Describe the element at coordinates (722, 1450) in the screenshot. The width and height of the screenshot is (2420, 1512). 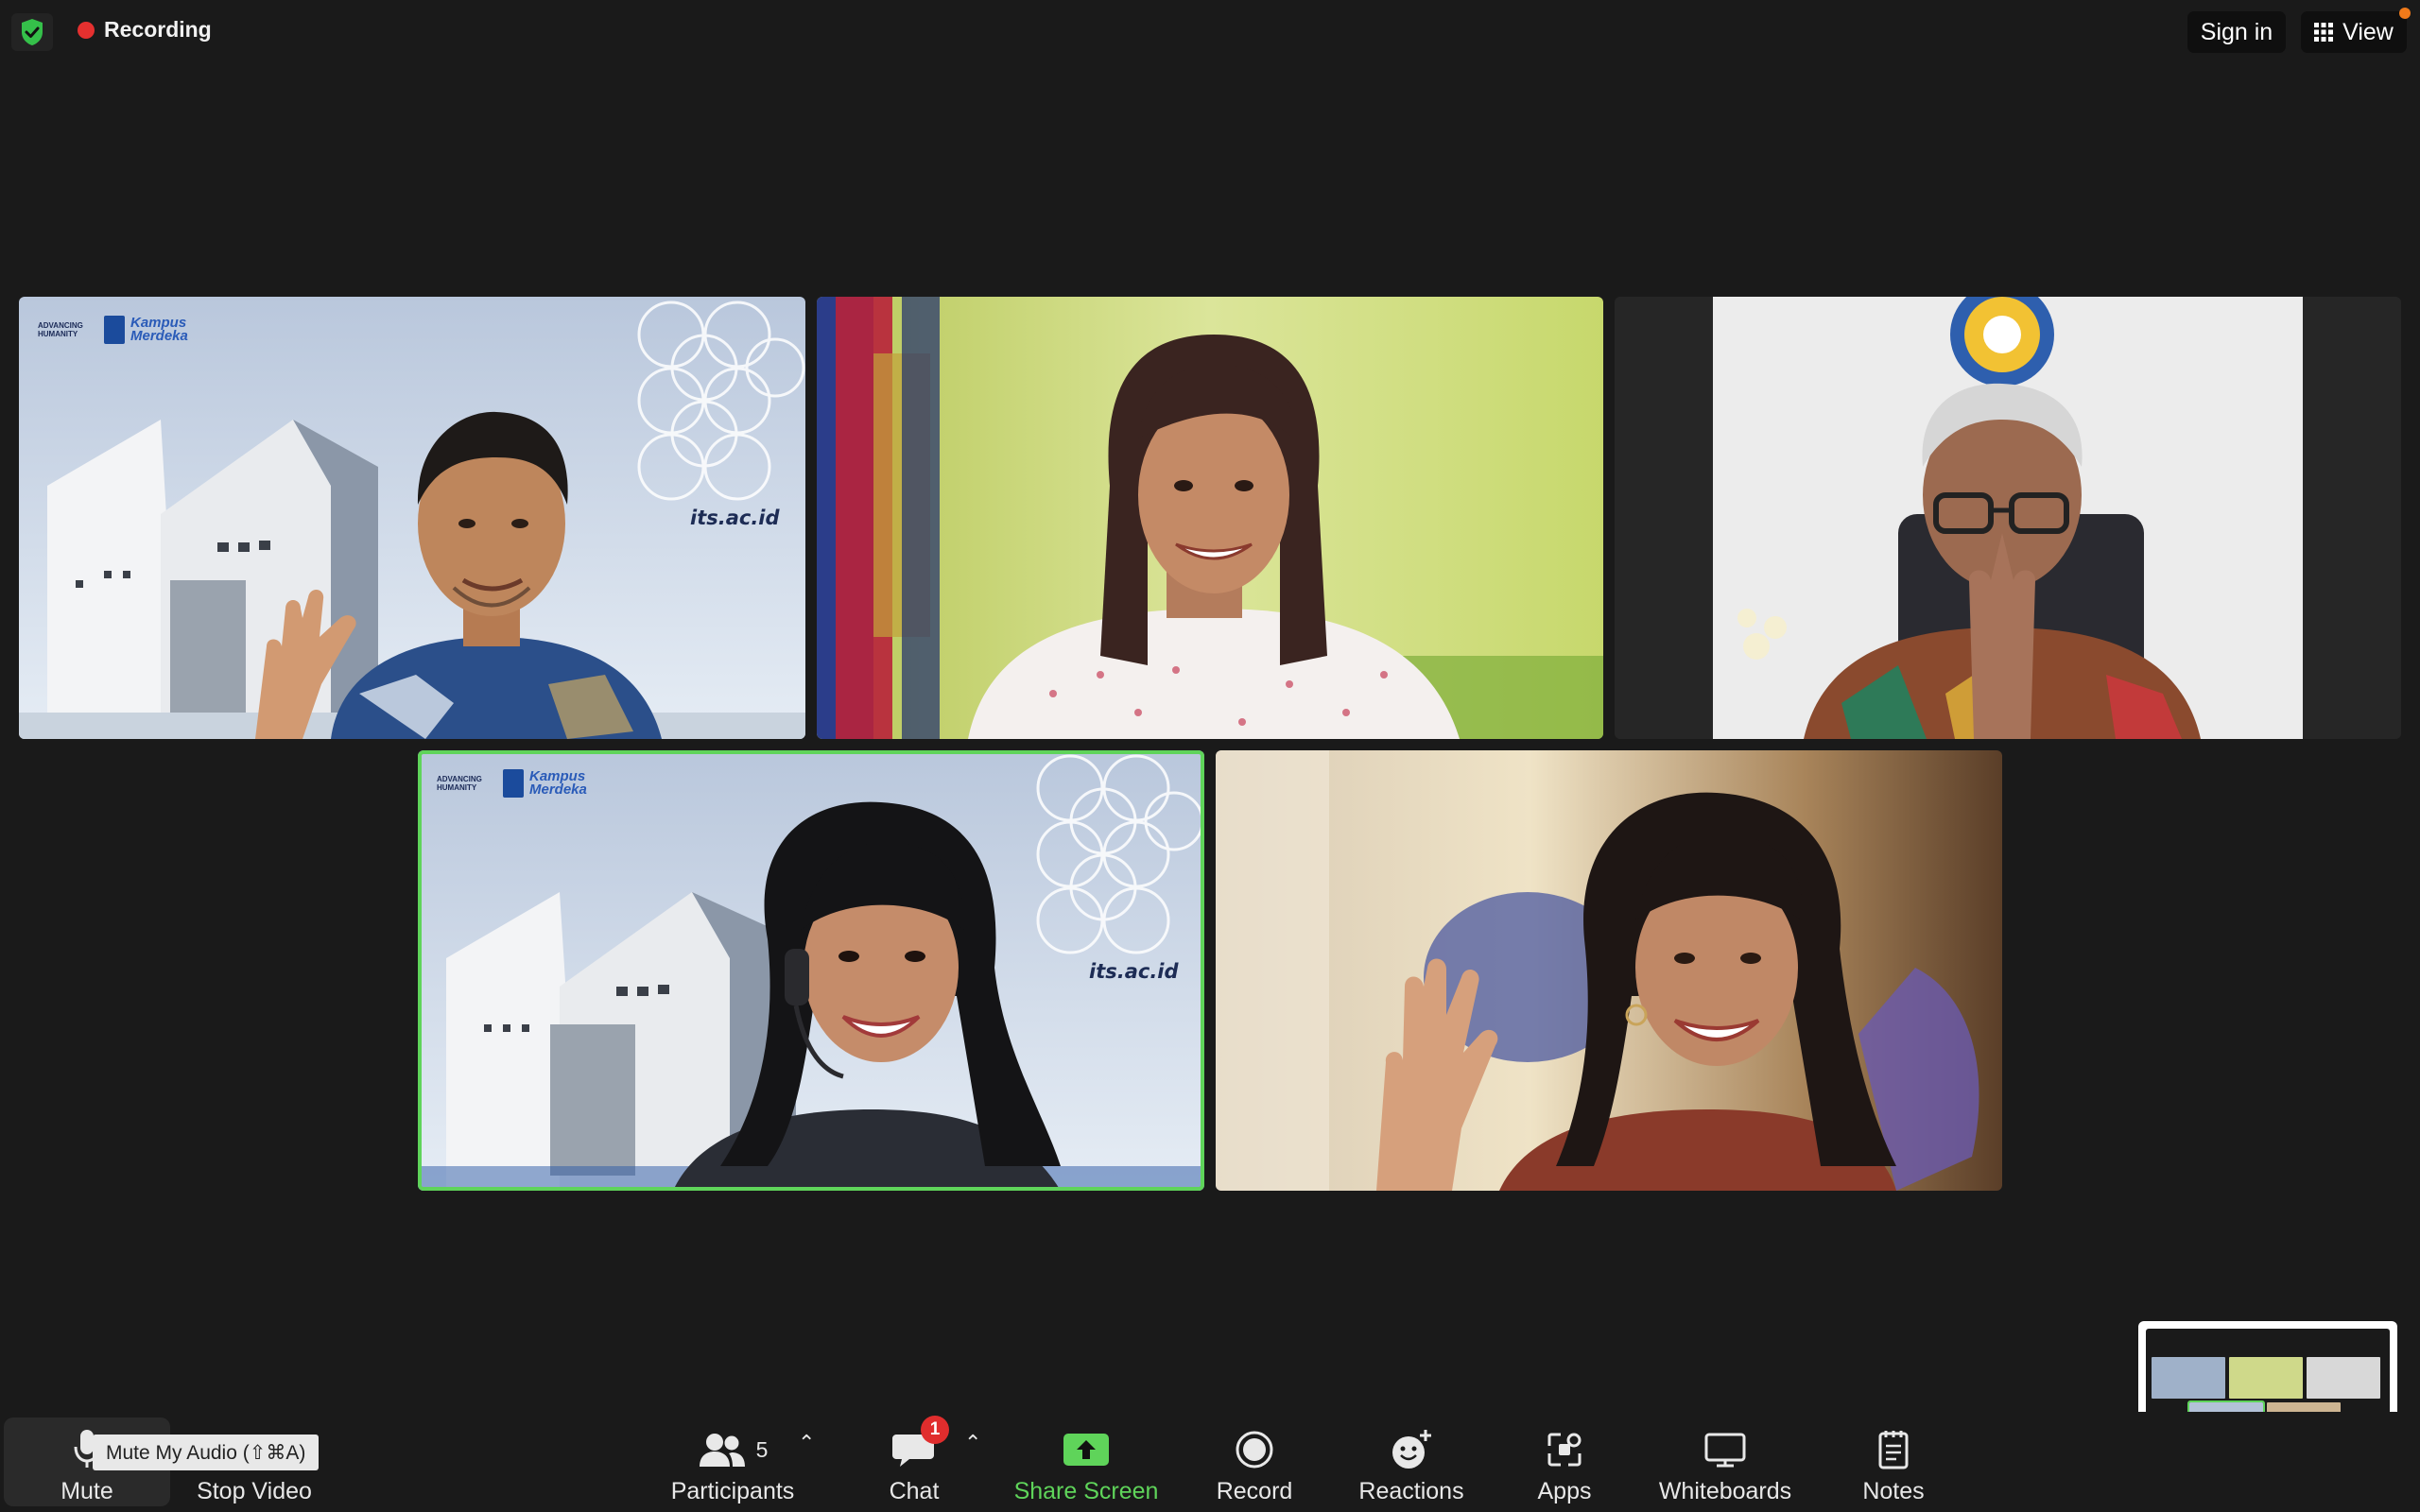
I see `people-icon` at that location.